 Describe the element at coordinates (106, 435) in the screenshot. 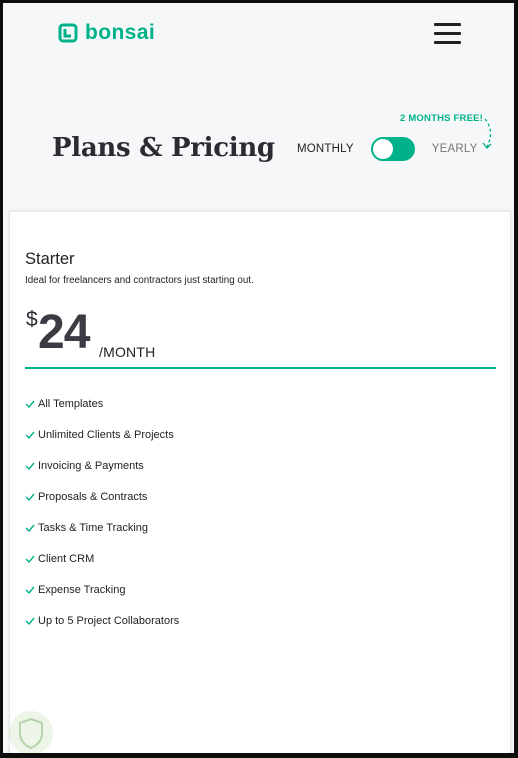

I see `feature-label: Unlimited Clients & Projects` at that location.